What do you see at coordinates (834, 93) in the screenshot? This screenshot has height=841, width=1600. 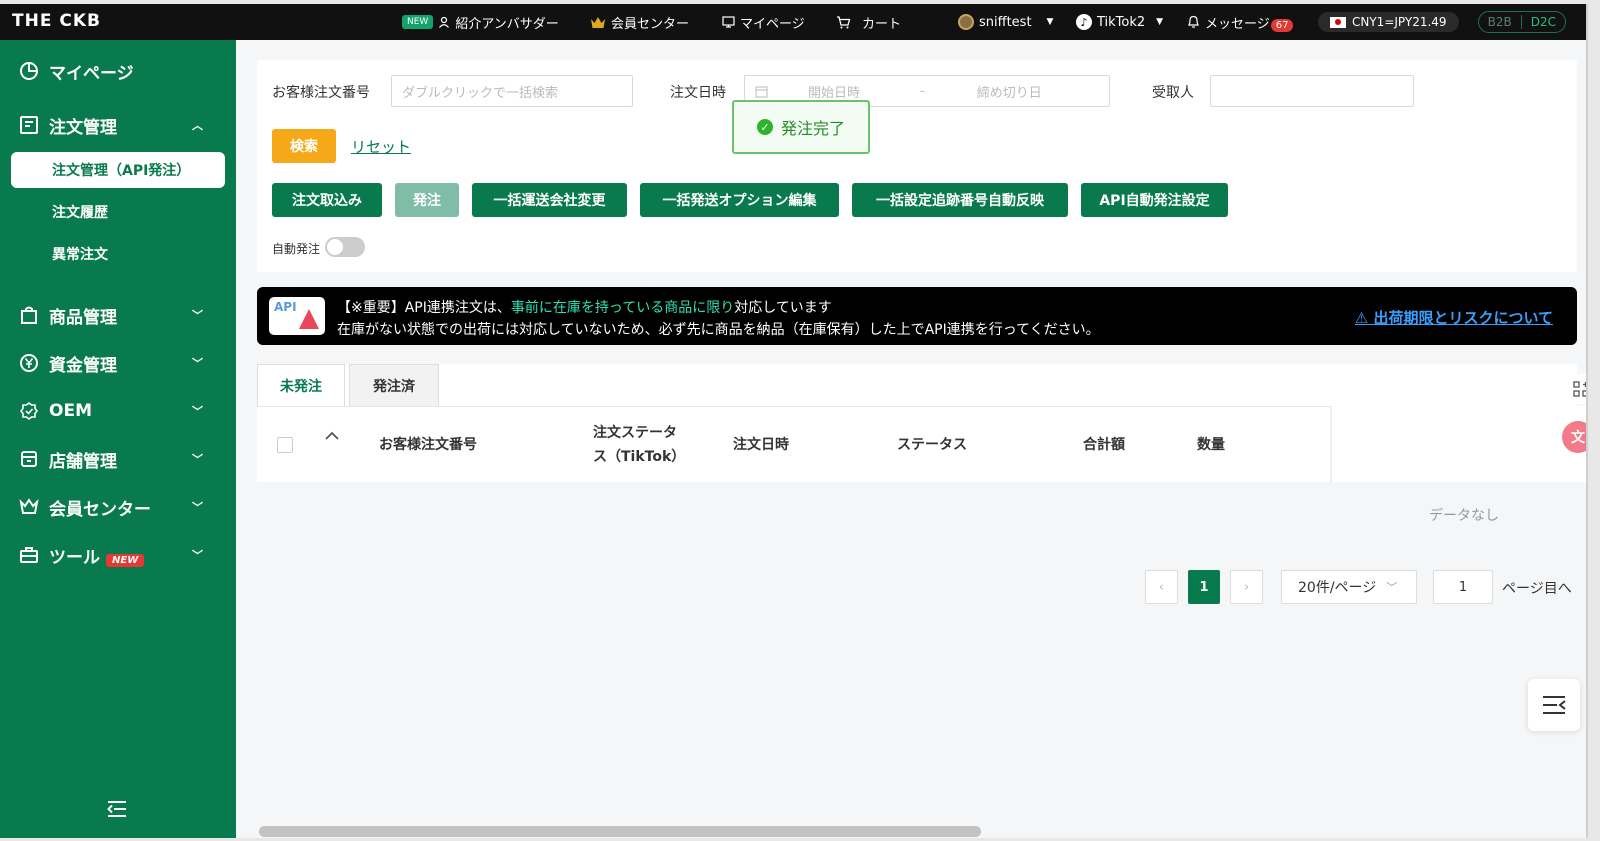 I see `date-start: 開始日時` at bounding box center [834, 93].